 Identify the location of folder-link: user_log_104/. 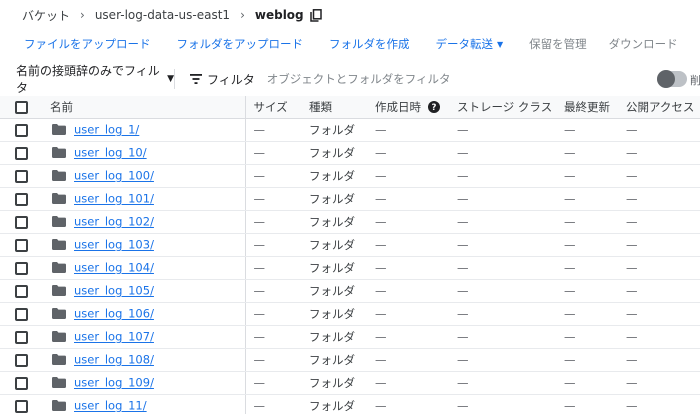
(114, 268).